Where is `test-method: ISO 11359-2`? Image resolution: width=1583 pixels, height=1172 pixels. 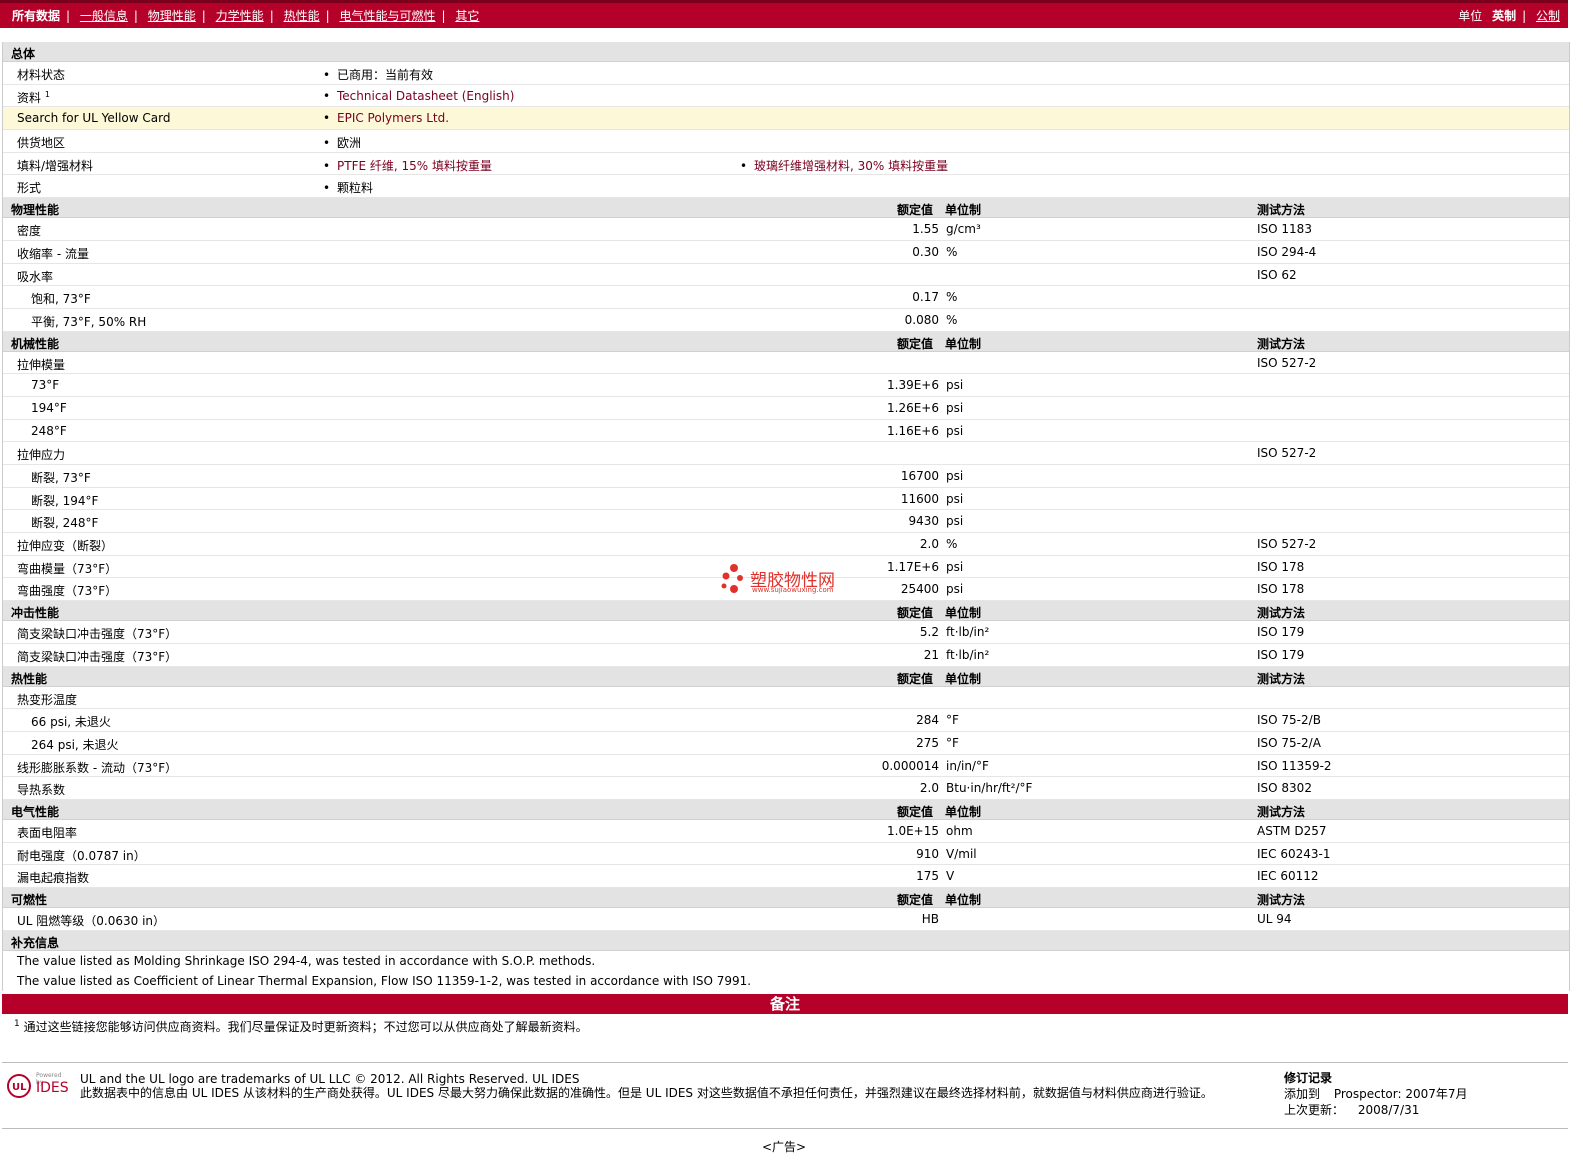 test-method: ISO 11359-2 is located at coordinates (1294, 765).